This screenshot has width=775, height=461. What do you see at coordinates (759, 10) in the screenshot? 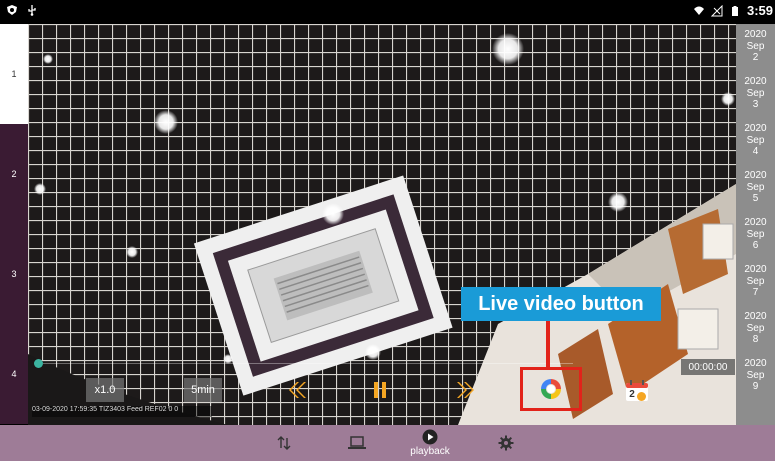
I see `clock: 3:59` at bounding box center [759, 10].